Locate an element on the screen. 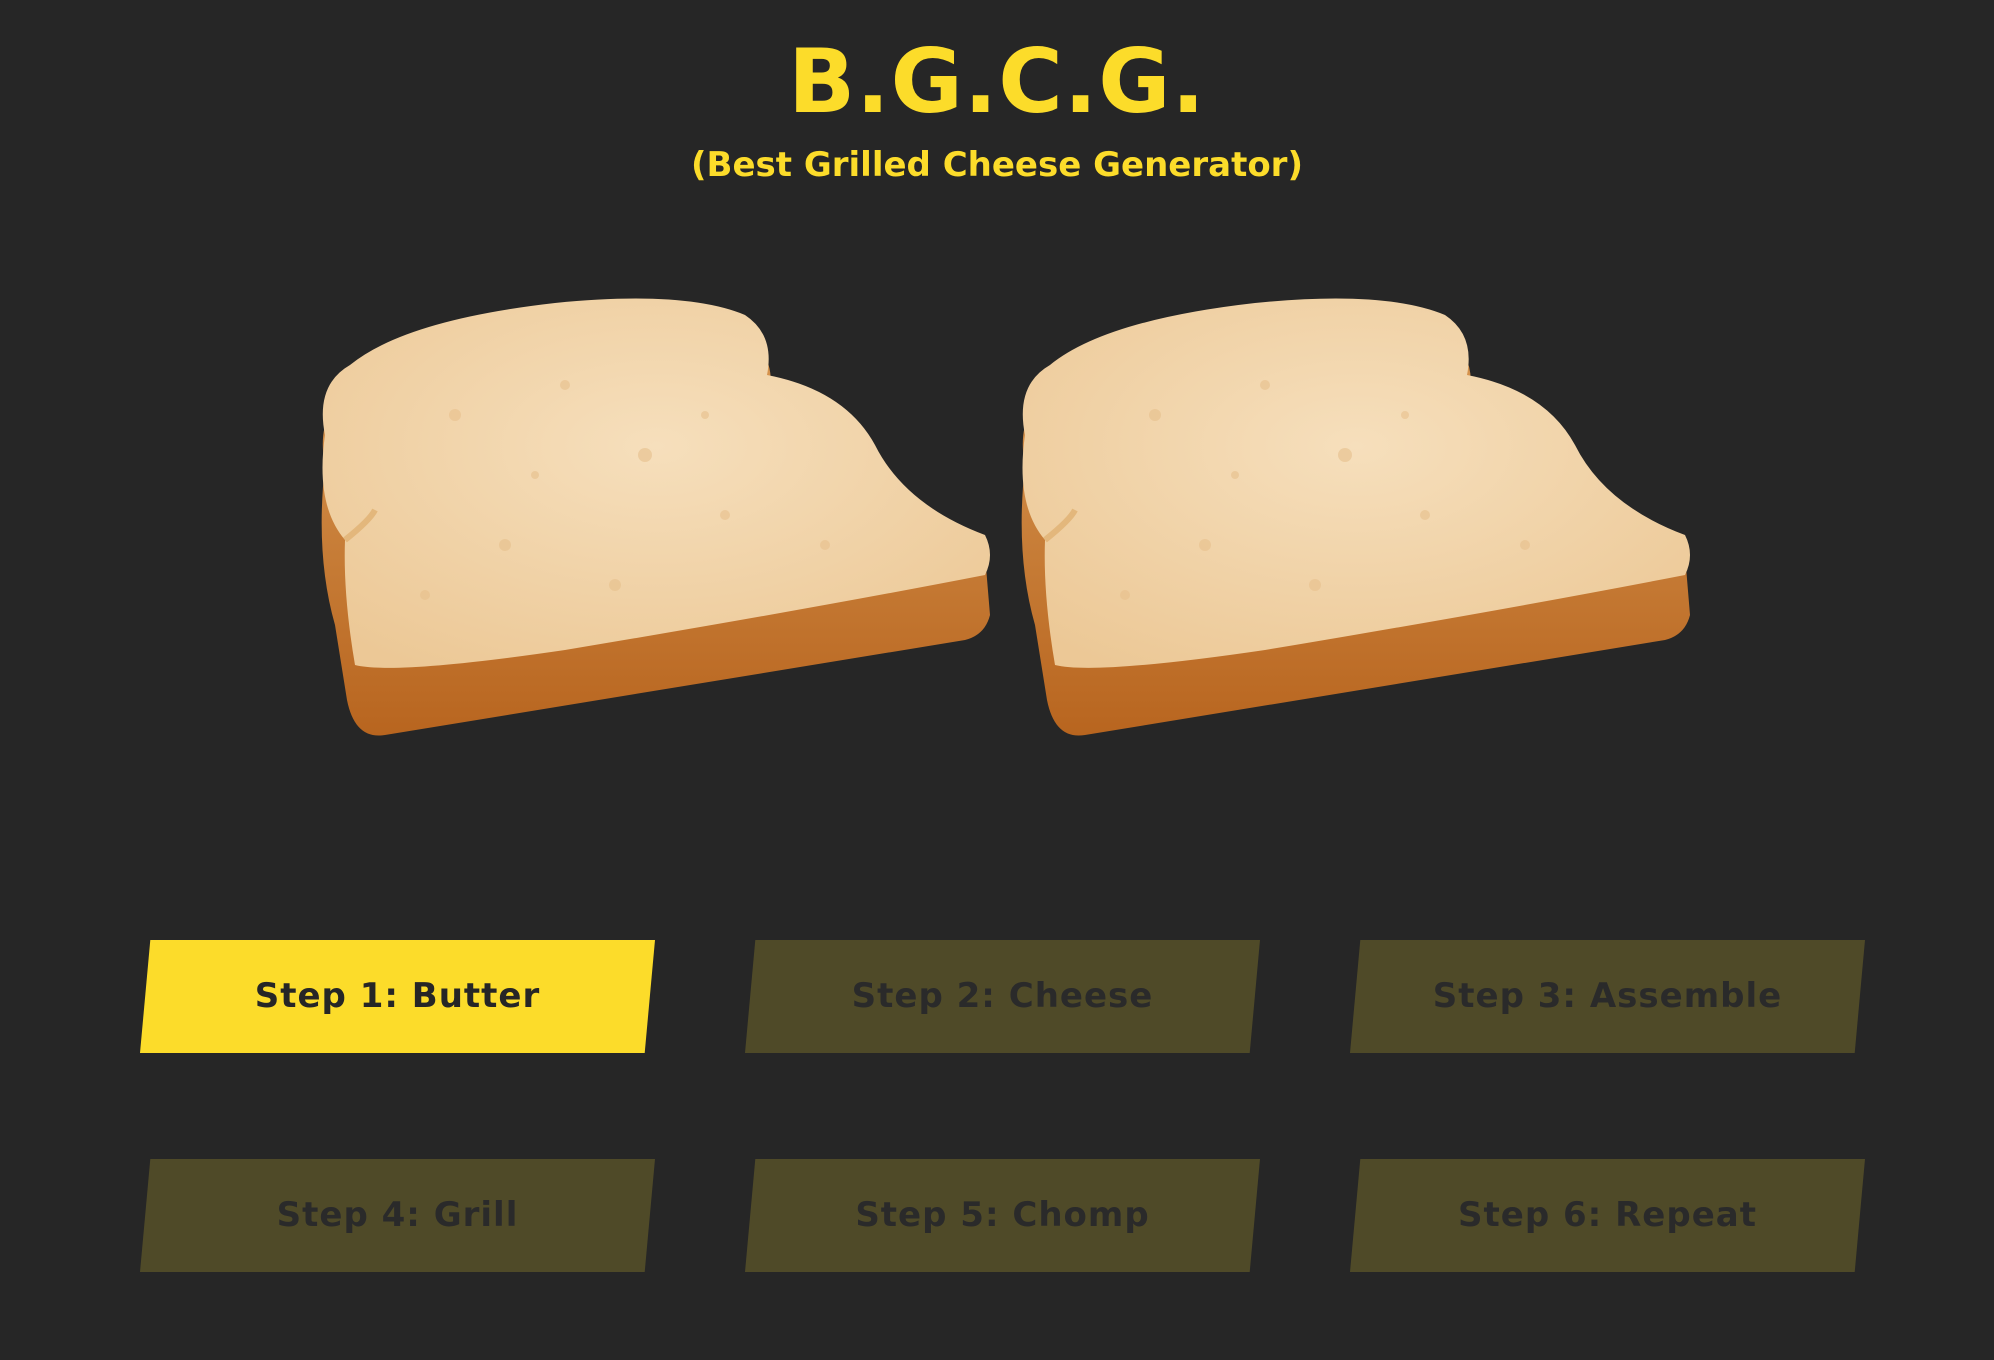 The image size is (1994, 1360). step-2-cheese-button: Step 2: Cheese is located at coordinates (1002, 996).